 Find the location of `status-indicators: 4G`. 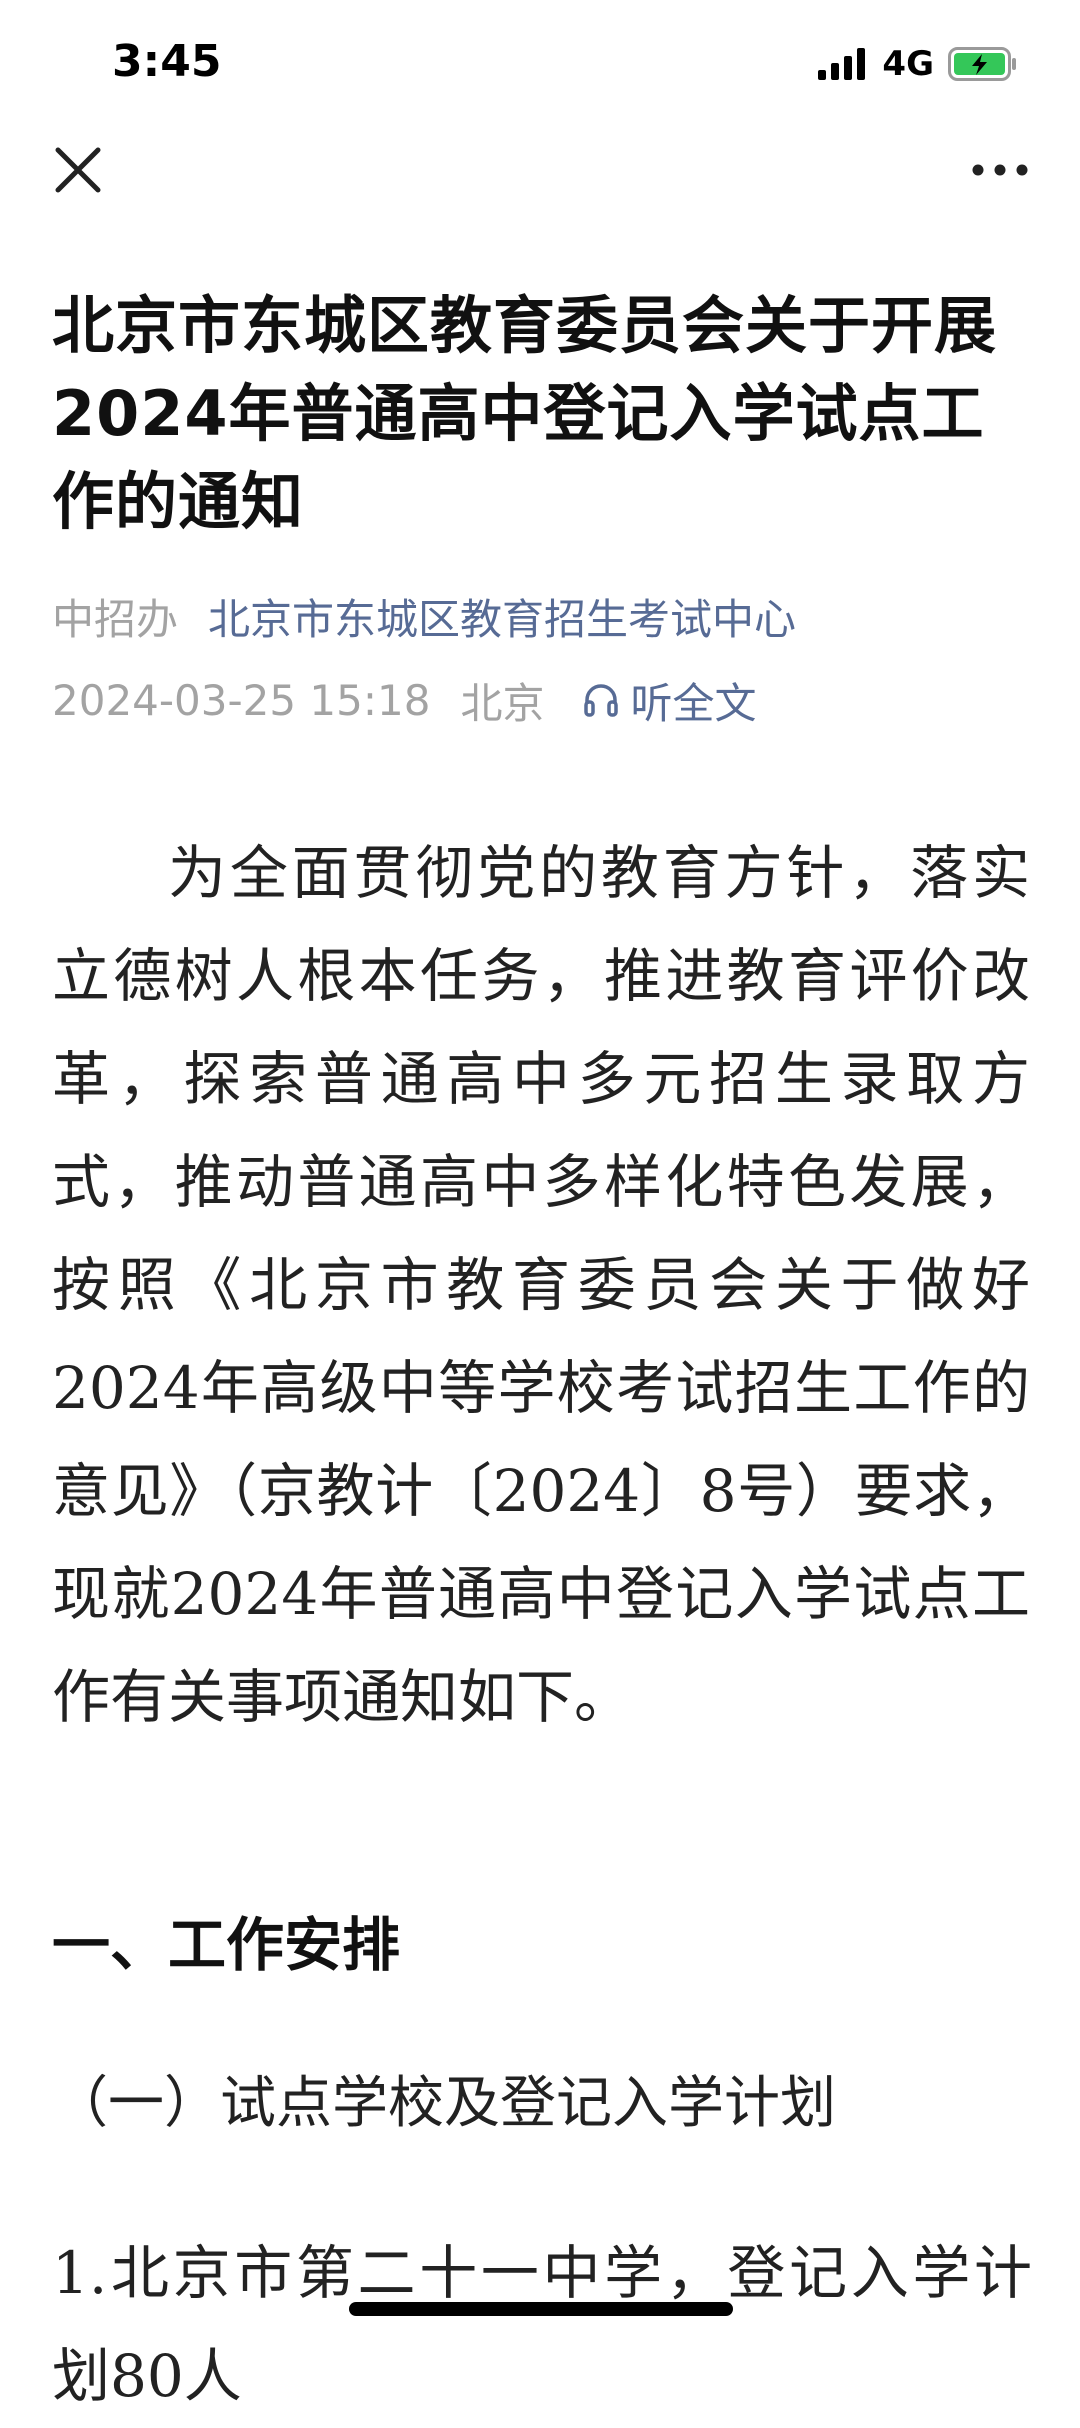

status-indicators: 4G is located at coordinates (918, 64).